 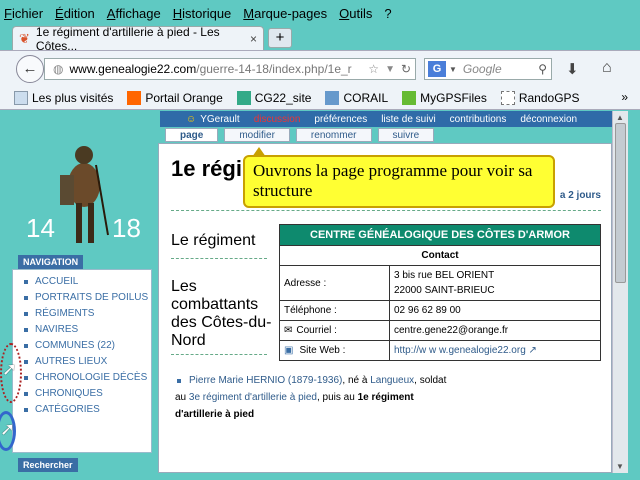 What do you see at coordinates (40, 228) in the screenshot?
I see `logo-year-left: 14` at bounding box center [40, 228].